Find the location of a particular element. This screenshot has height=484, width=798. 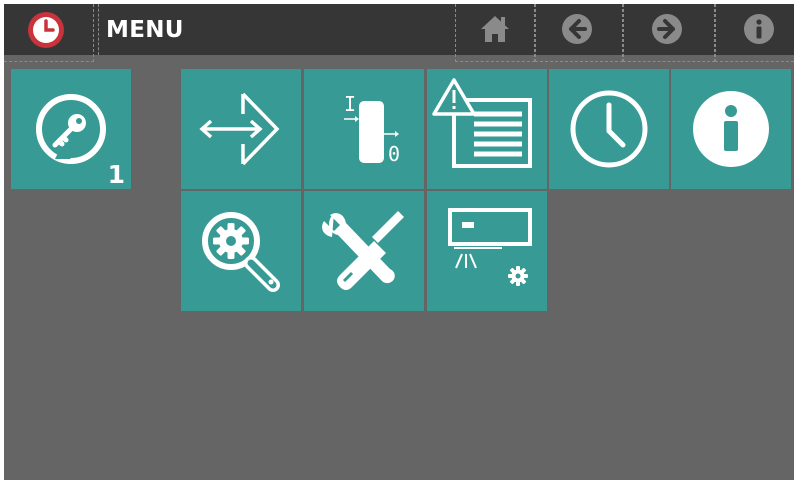

alarm-list-icon is located at coordinates (482, 123).